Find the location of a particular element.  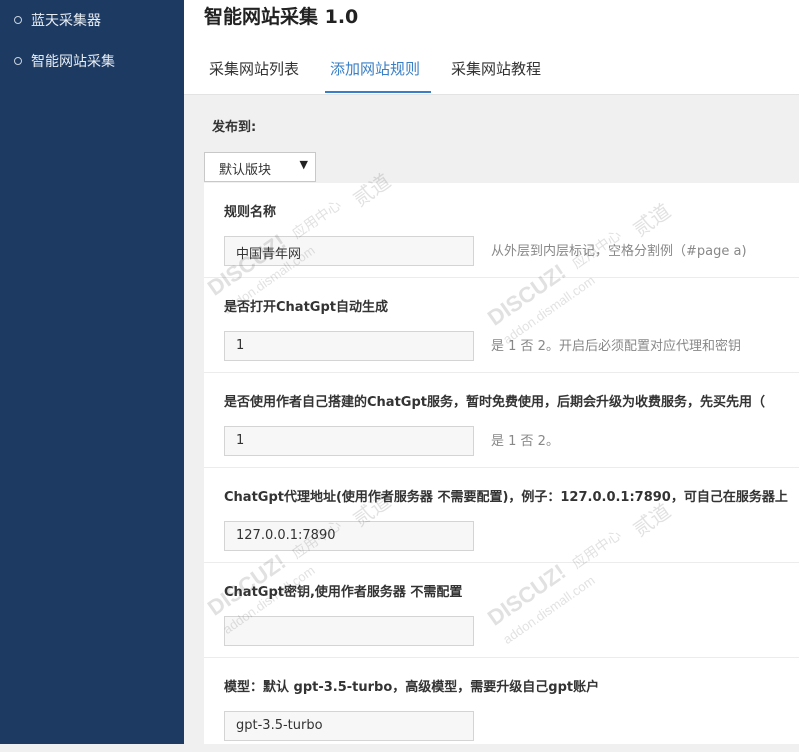

page-title: 智能网站采集 1.0 is located at coordinates (281, 17).